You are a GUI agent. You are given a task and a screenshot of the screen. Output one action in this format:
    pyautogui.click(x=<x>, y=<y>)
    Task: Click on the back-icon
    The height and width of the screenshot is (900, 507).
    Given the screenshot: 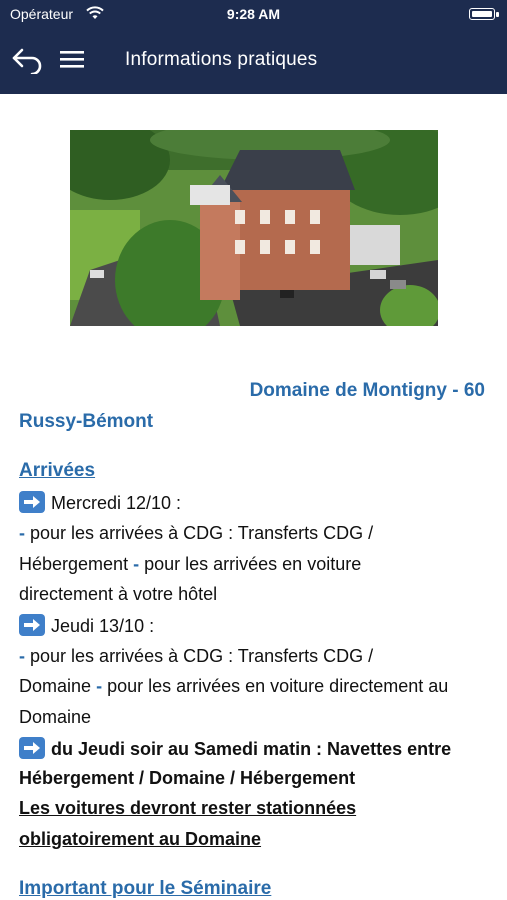 What is the action you would take?
    pyautogui.click(x=27, y=60)
    